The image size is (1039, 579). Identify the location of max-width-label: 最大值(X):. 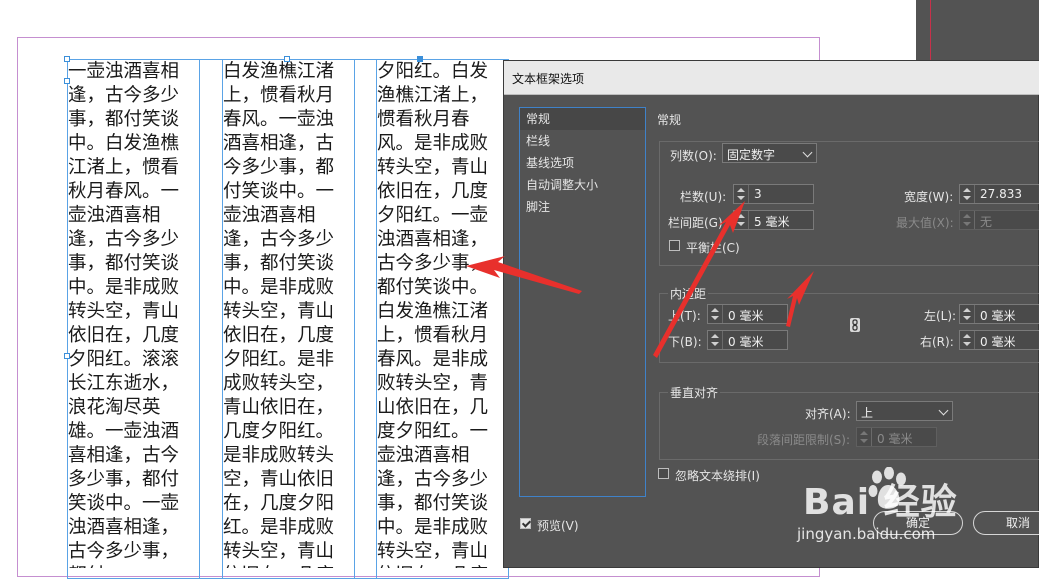
(925, 223).